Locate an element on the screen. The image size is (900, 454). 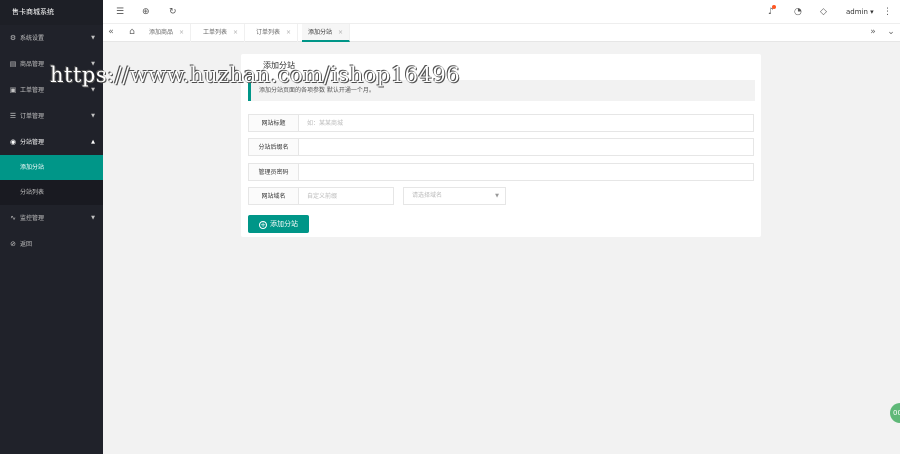
sidebar-item-label: 商品管理 is located at coordinates (32, 64).